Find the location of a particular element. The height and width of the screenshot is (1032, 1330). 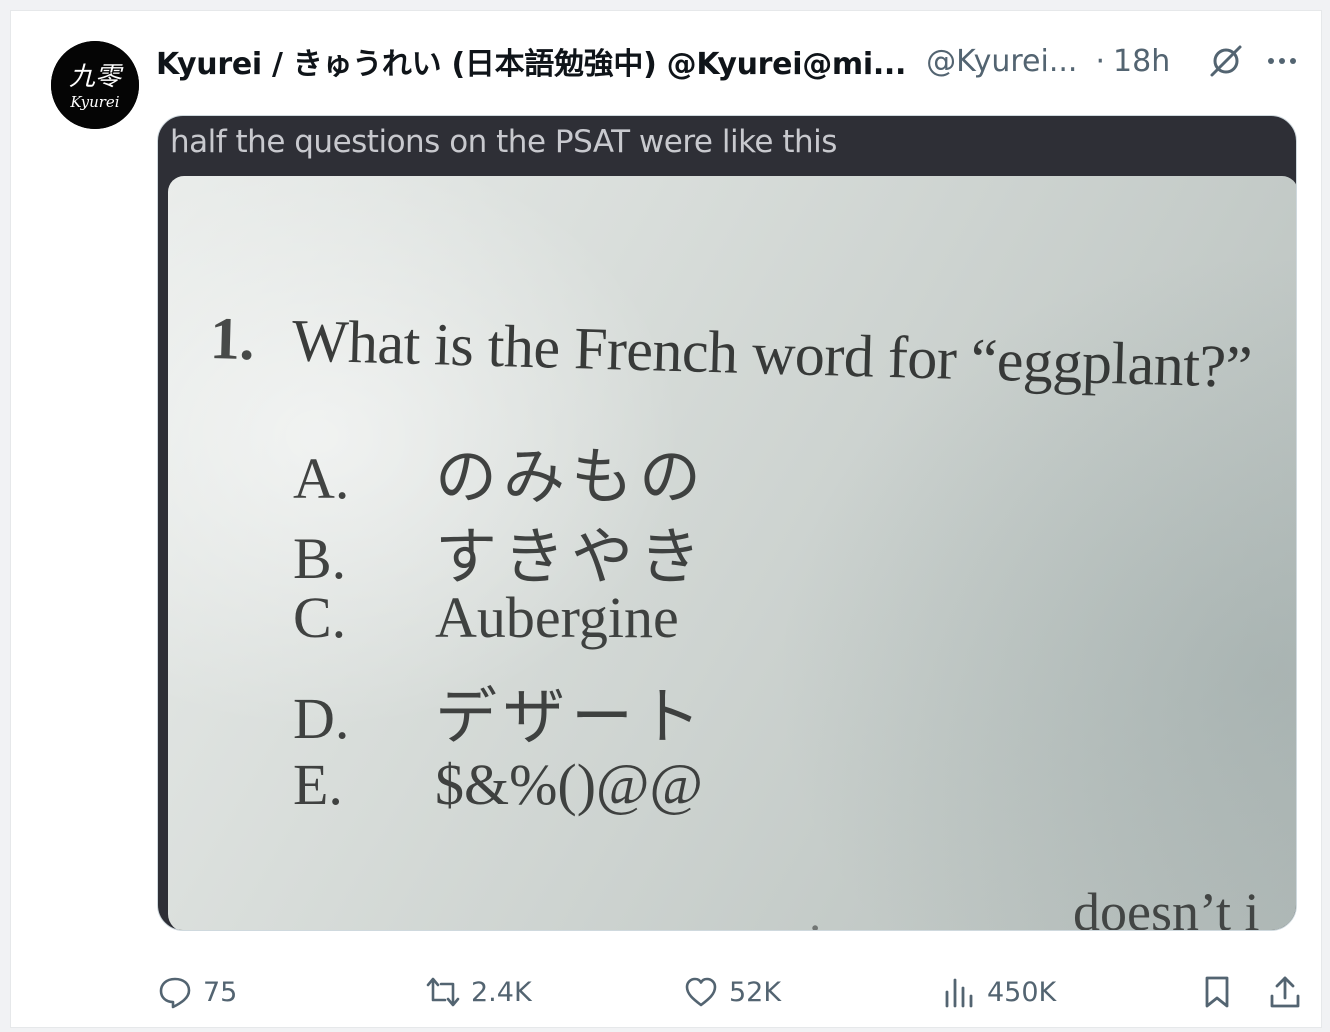

reply-button: 75 is located at coordinates (197, 992).